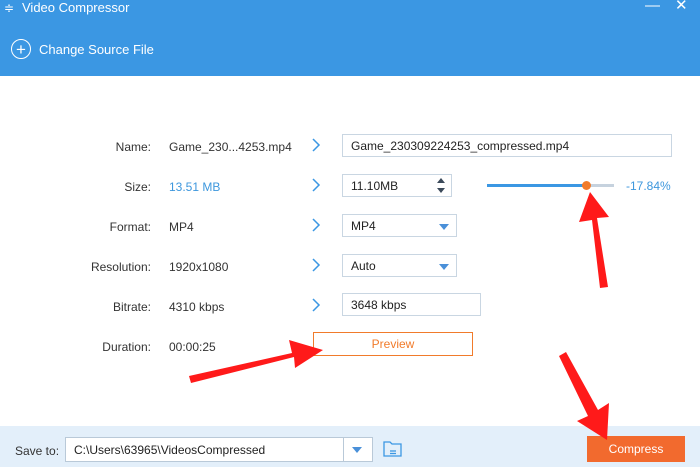 Image resolution: width=700 pixels, height=467 pixels. Describe the element at coordinates (375, 185) in the screenshot. I see `size-stepper-value: 11.10MB` at that location.